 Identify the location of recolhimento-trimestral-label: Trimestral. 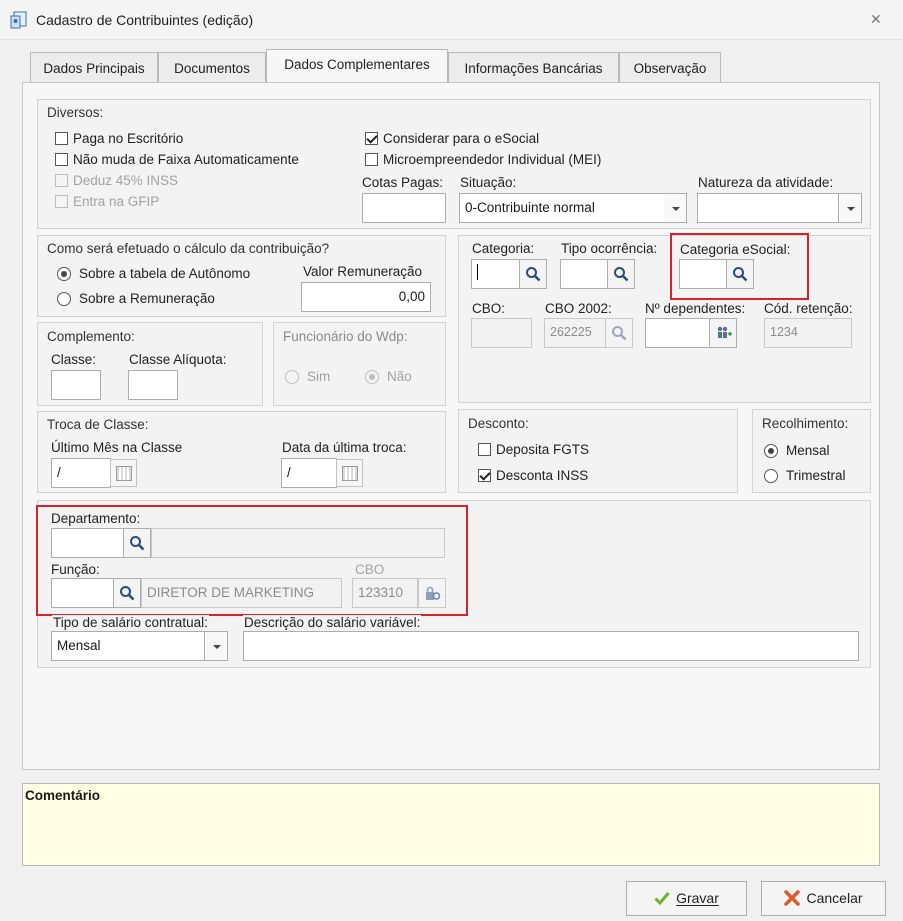
(816, 475).